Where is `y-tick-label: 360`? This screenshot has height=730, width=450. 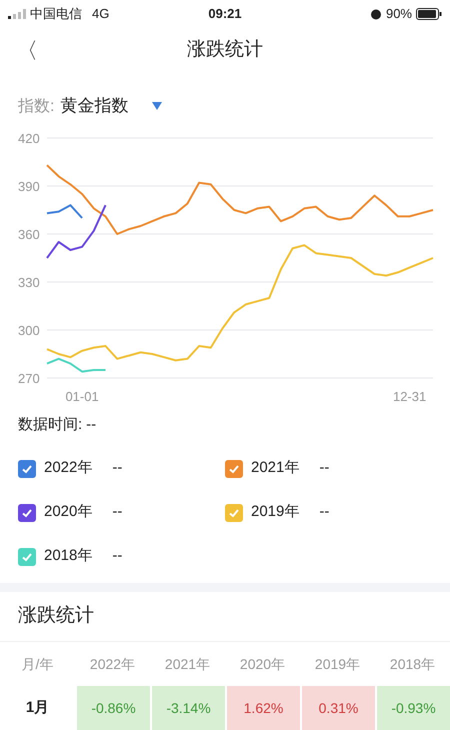 y-tick-label: 360 is located at coordinates (29, 234).